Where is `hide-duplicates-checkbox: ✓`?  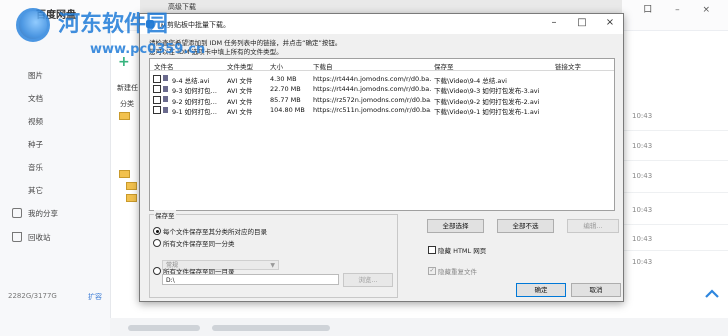
hide-duplicates-checkbox: ✓ is located at coordinates (432, 271).